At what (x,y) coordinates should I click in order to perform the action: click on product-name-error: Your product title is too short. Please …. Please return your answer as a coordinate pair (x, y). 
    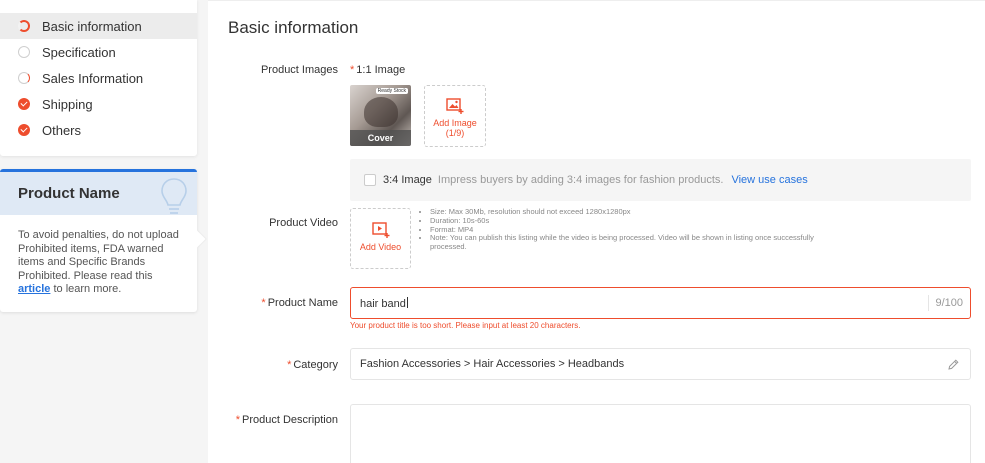
    Looking at the image, I should click on (465, 325).